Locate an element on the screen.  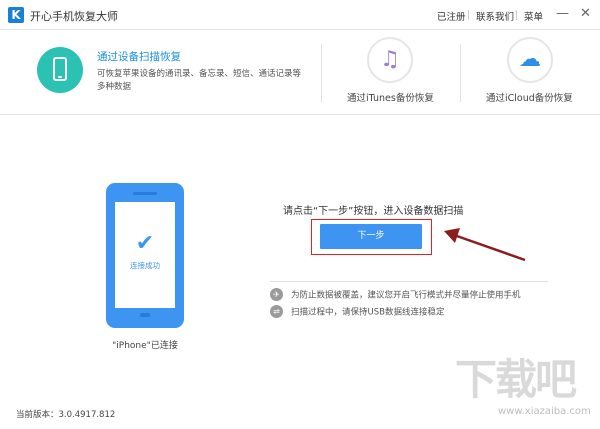
phone-icon is located at coordinates (60, 70).